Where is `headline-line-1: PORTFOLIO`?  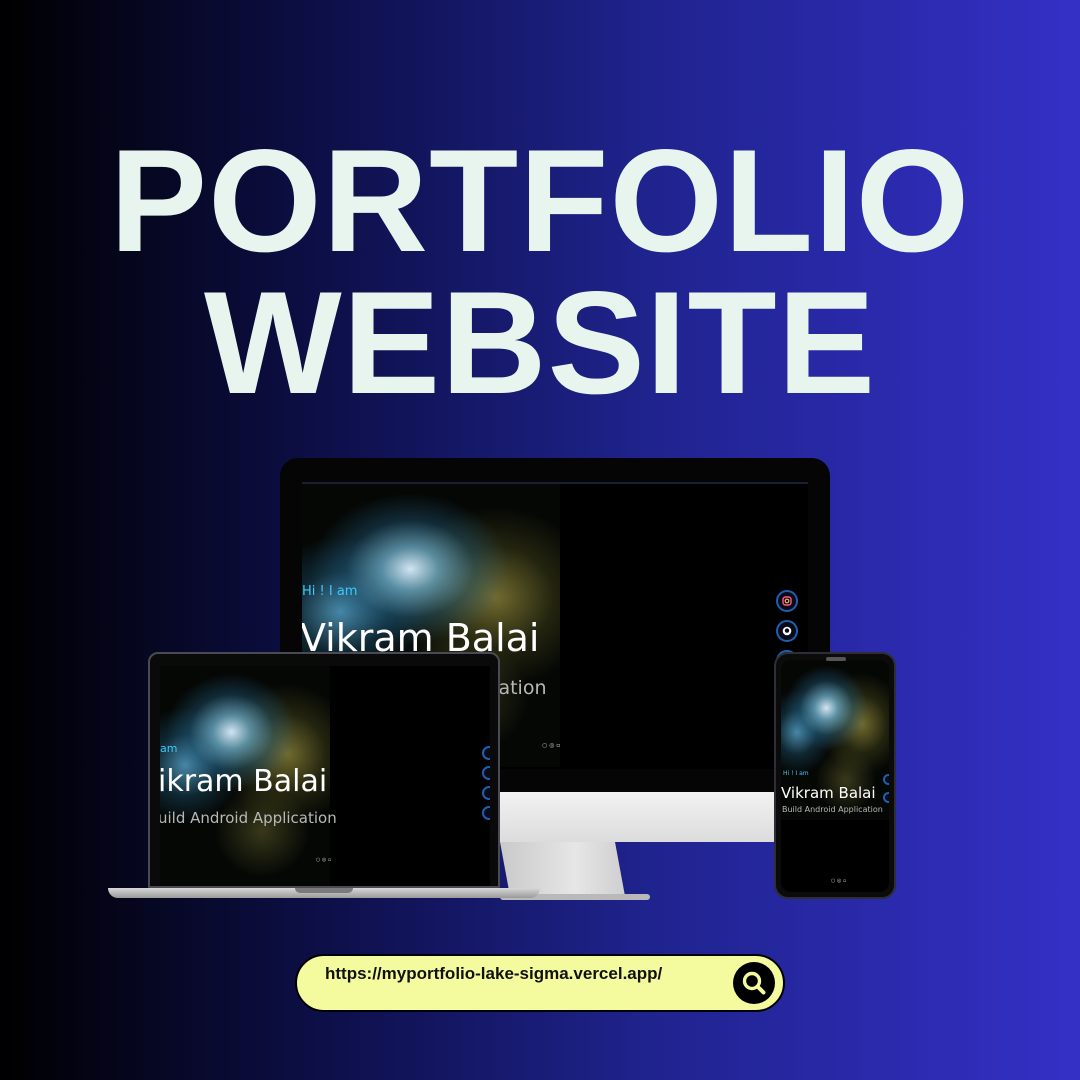
headline-line-1: PORTFOLIO is located at coordinates (540, 200).